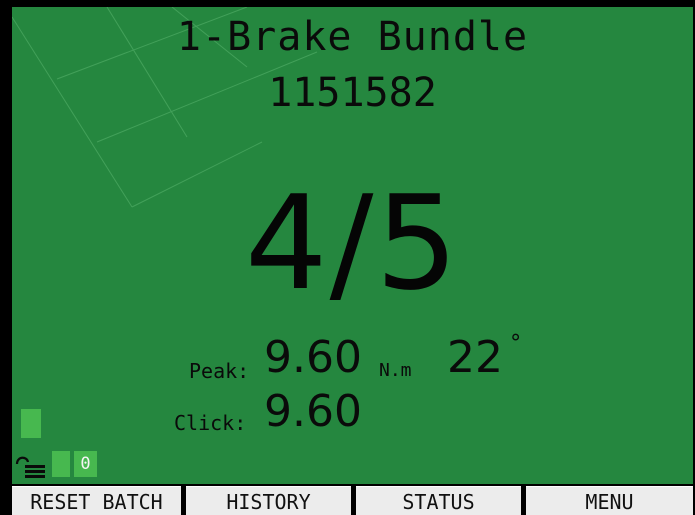 The image size is (695, 515). What do you see at coordinates (352, 499) in the screenshot?
I see `softkey-bar: RESET BATCH HISTORY STATUS MENU` at bounding box center [352, 499].